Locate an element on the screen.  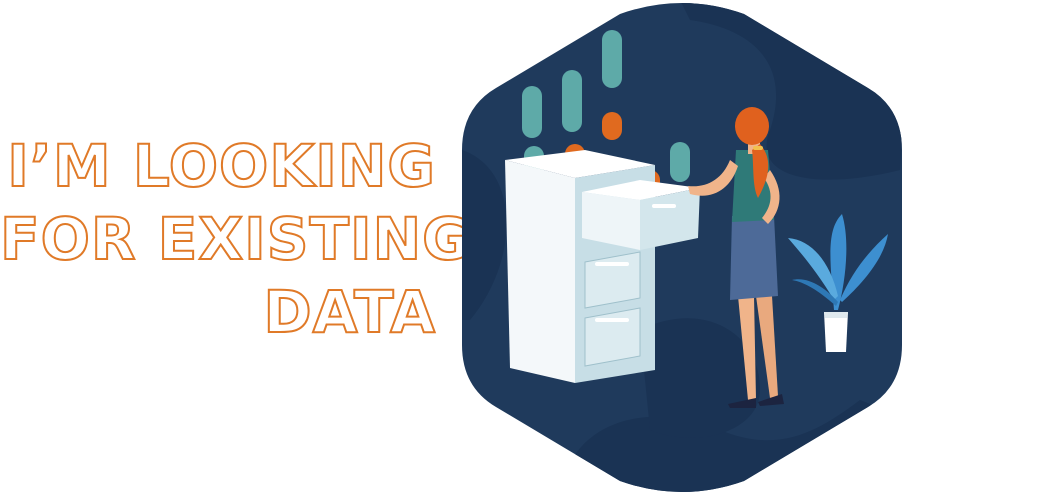
headline-line-2: FOR EXISTING is located at coordinates (235, 239).